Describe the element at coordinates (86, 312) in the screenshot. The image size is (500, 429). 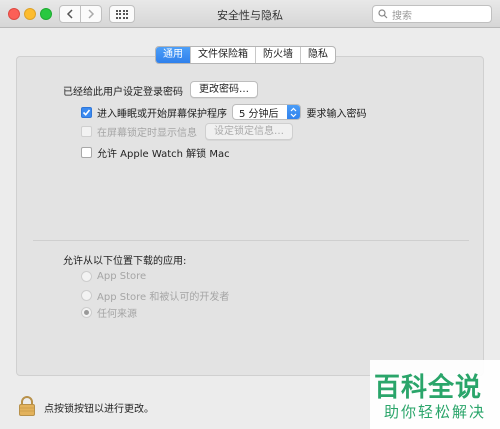
I see `radio-button-selected` at that location.